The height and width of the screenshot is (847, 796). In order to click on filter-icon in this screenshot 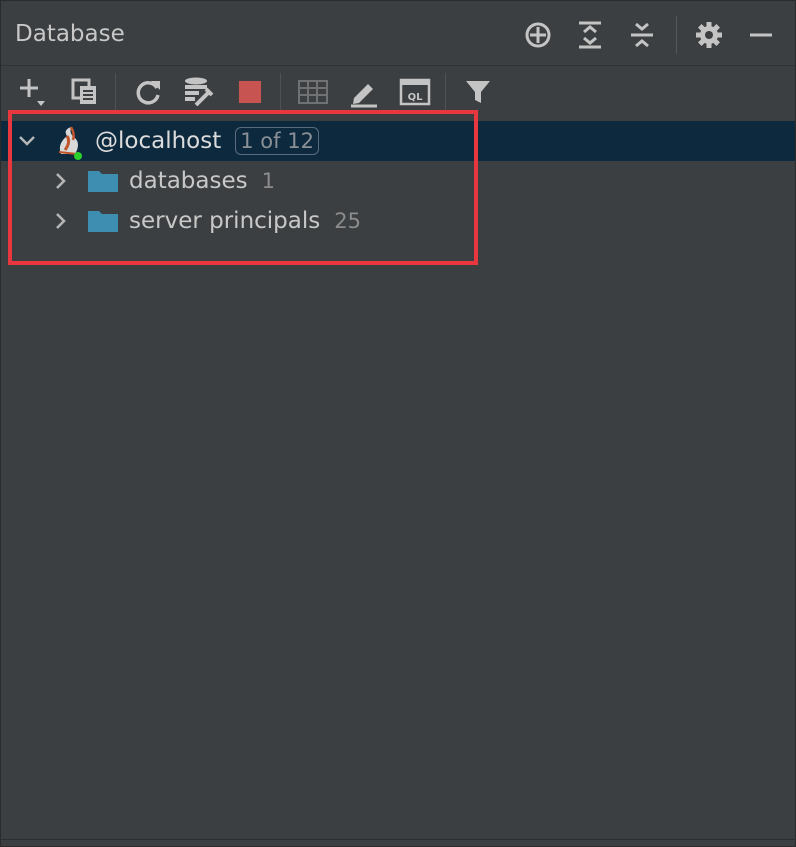, I will do `click(478, 92)`.